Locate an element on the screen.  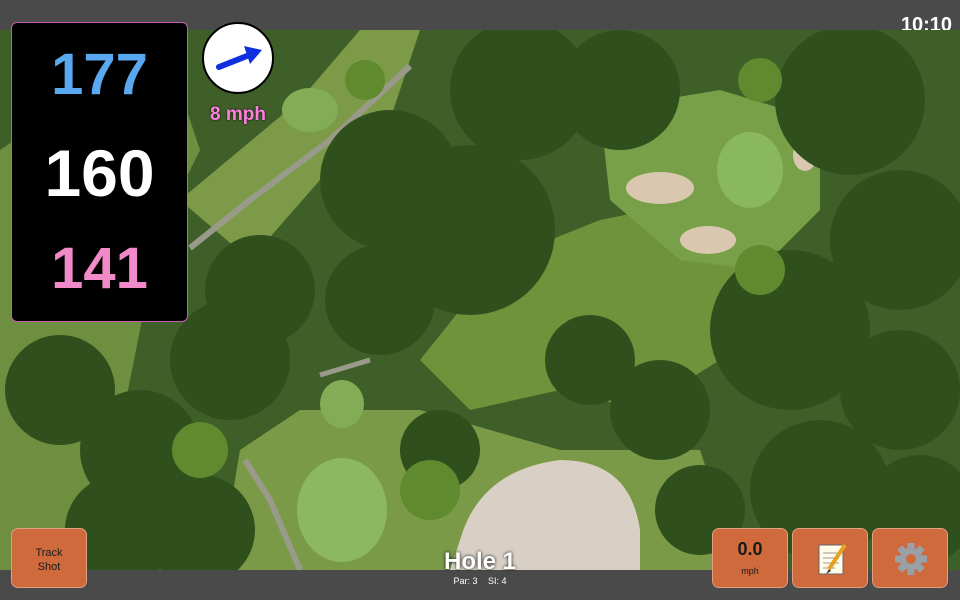
wind-arrow-icon is located at coordinates (239, 58).